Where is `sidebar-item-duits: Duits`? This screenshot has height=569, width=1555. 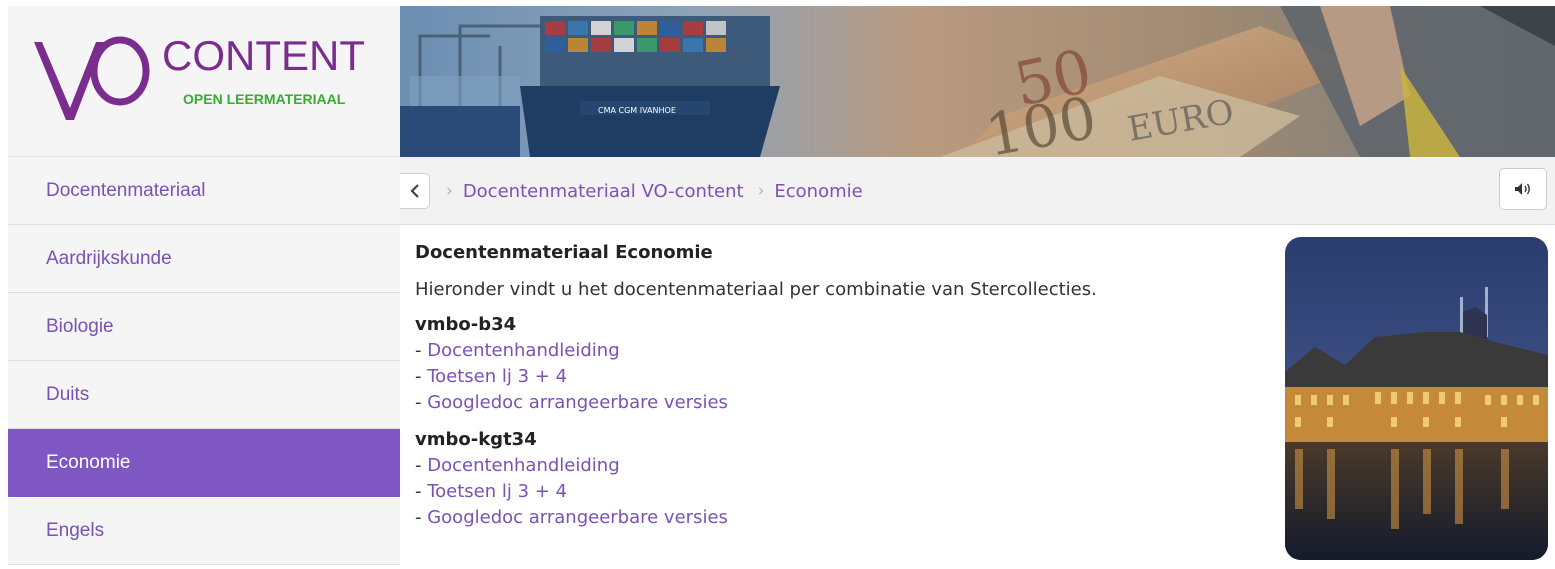 sidebar-item-duits: Duits is located at coordinates (204, 395).